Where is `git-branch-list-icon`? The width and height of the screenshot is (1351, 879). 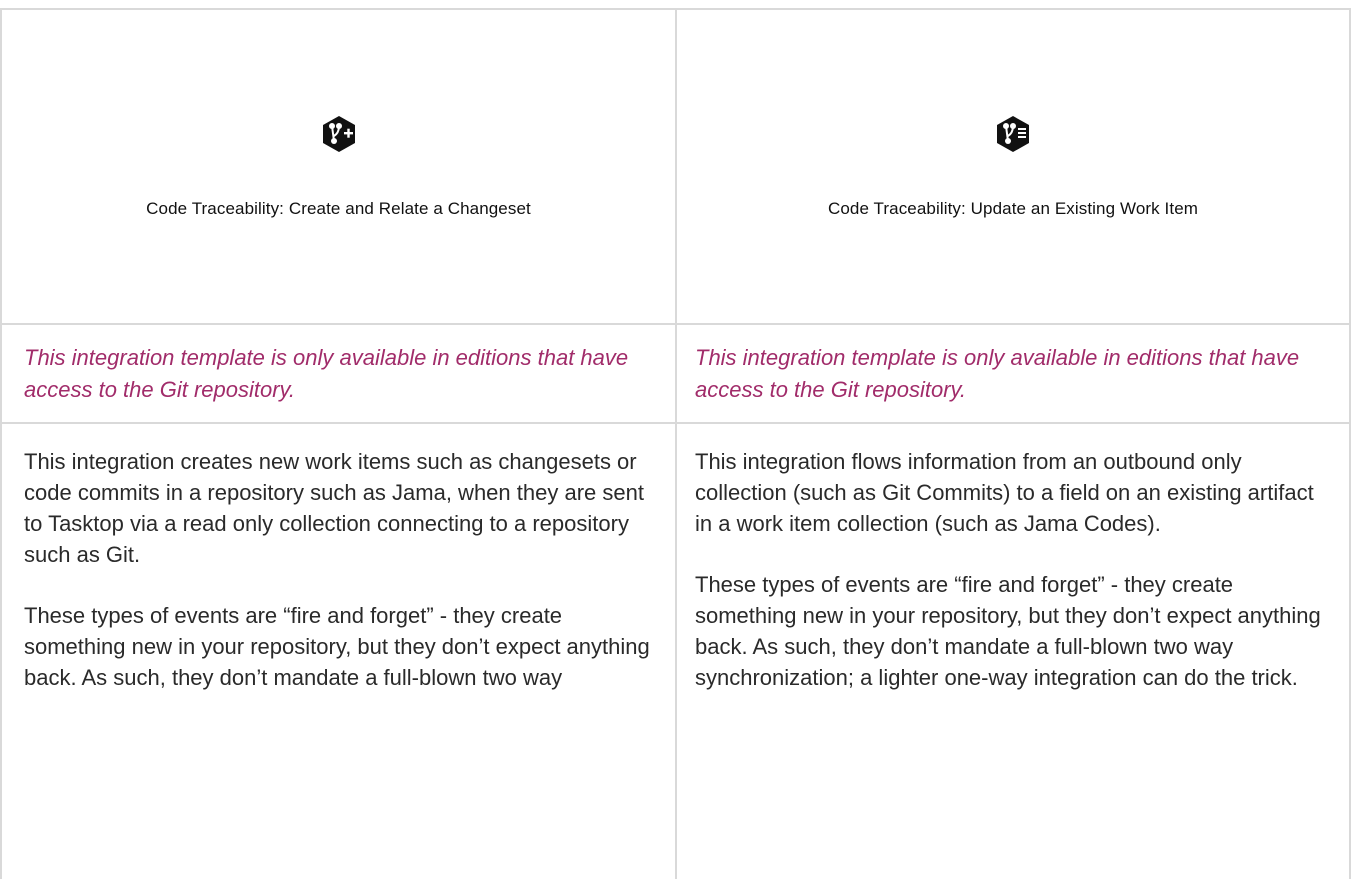 git-branch-list-icon is located at coordinates (1013, 134).